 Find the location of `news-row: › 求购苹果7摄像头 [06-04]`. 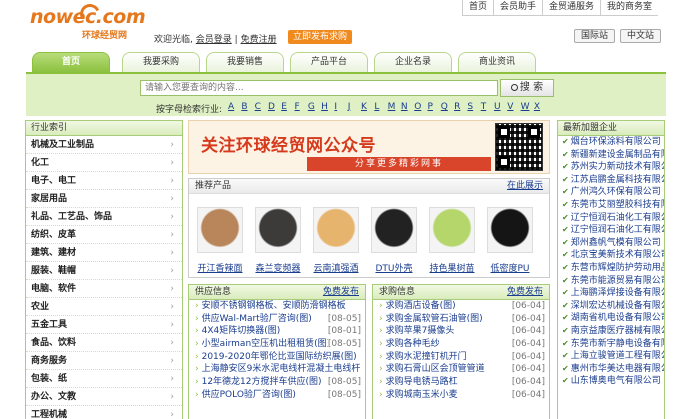

news-row: › 求购苹果7摄像头 [06-04] is located at coordinates (461, 332).